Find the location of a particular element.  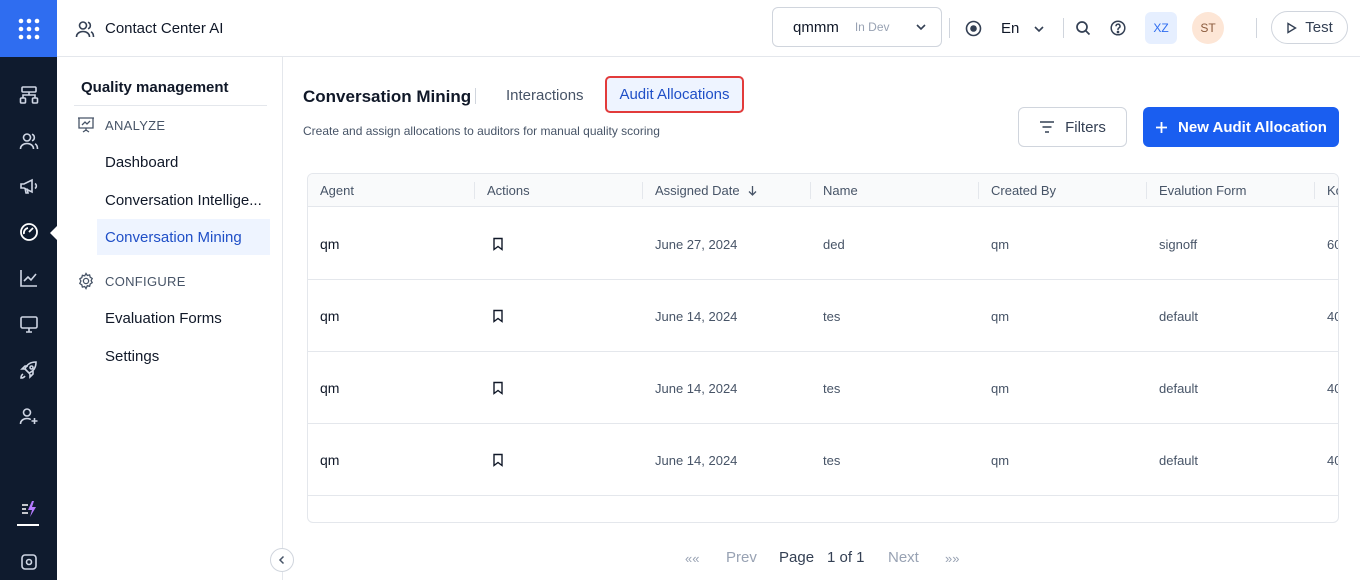

rail-analytics-button is located at coordinates (28, 278).